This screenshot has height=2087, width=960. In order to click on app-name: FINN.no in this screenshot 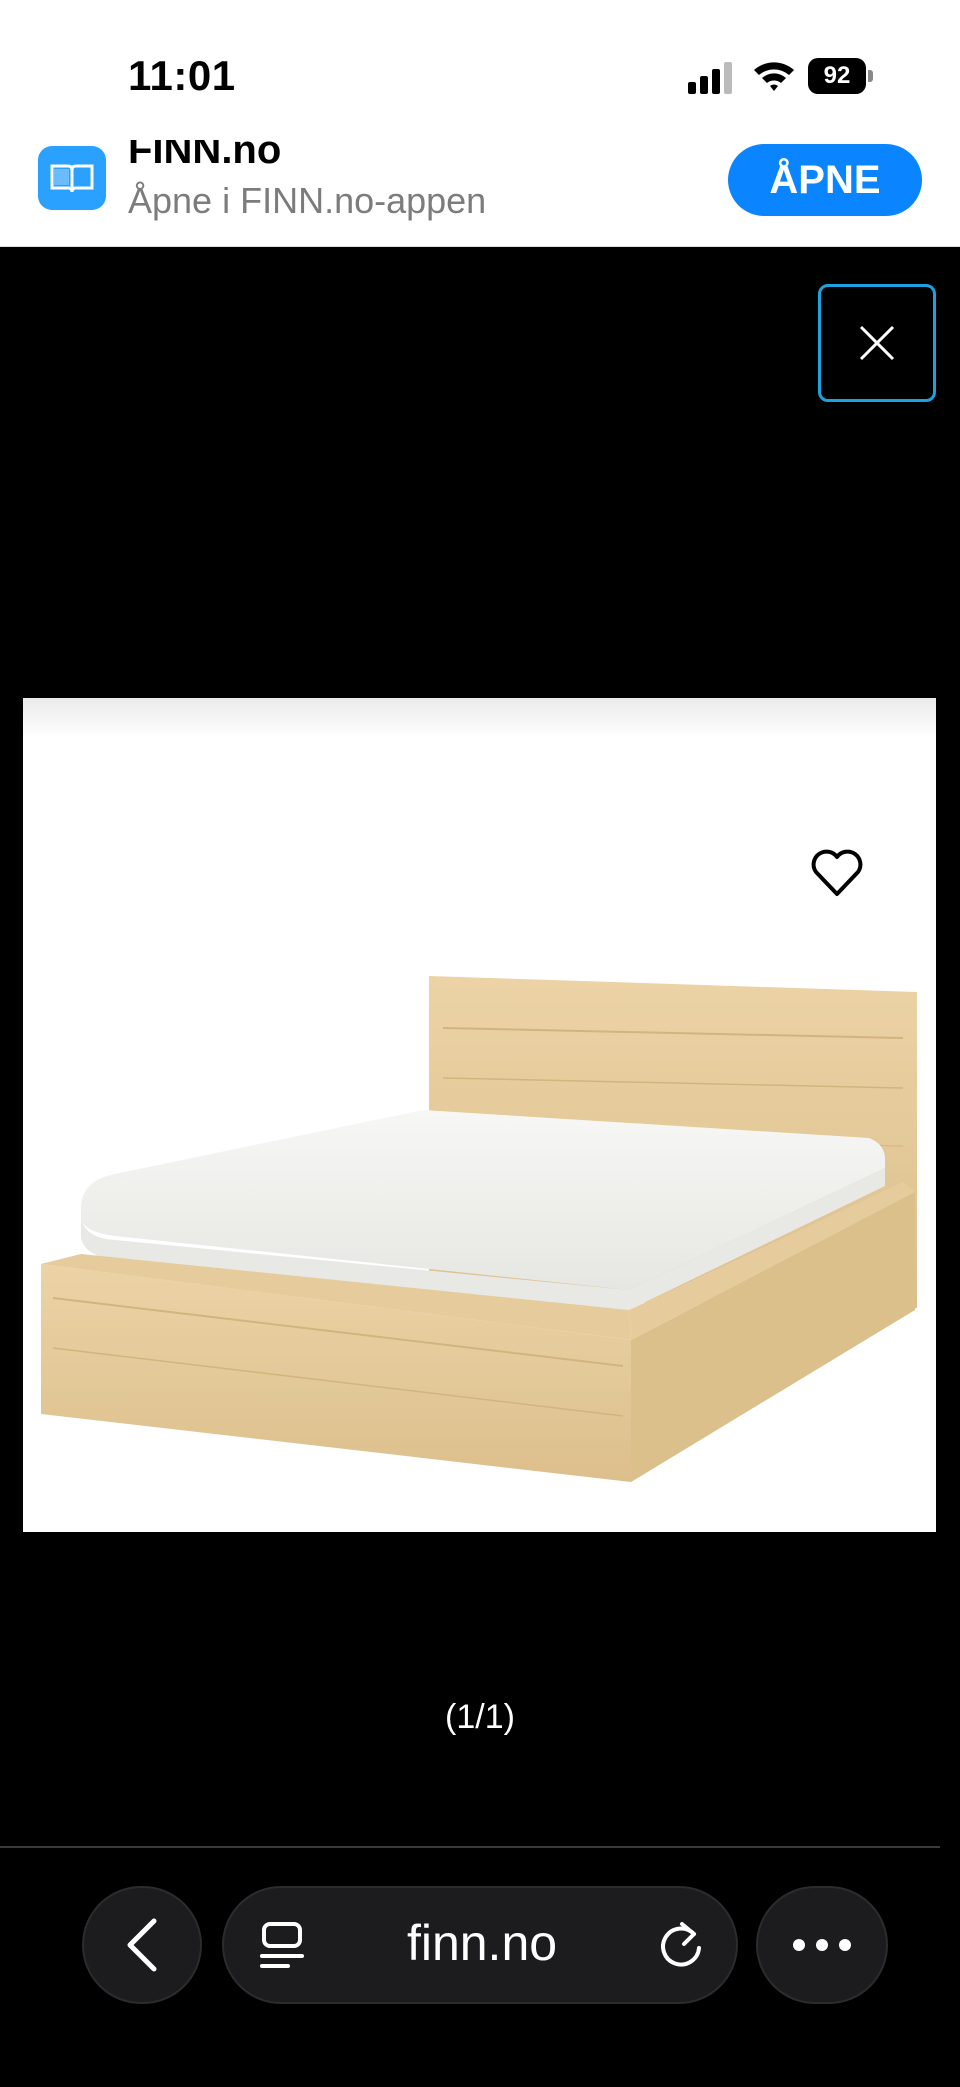, I will do `click(205, 156)`.